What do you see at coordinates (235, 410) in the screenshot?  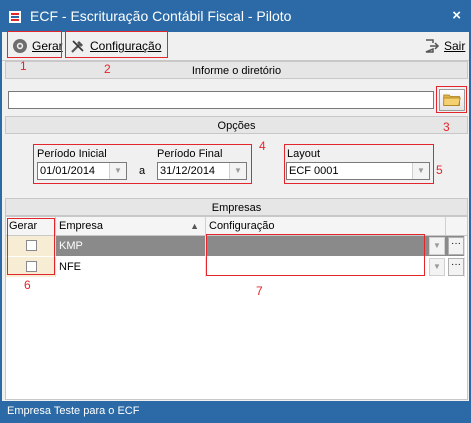 I see `status-bar: Empresa Teste para o ECF` at bounding box center [235, 410].